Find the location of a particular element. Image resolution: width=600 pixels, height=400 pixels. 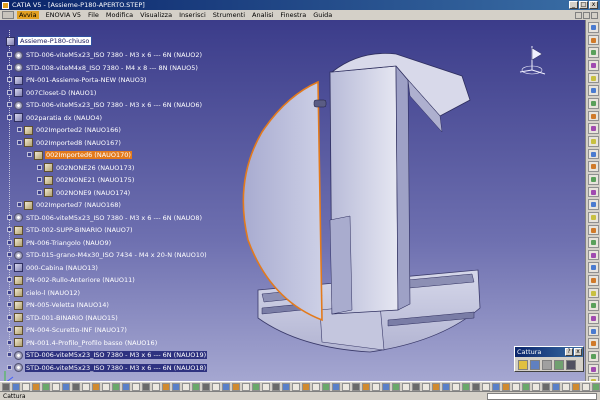

tree-node: cielo-l (NAUO12) is located at coordinates (44, 293).